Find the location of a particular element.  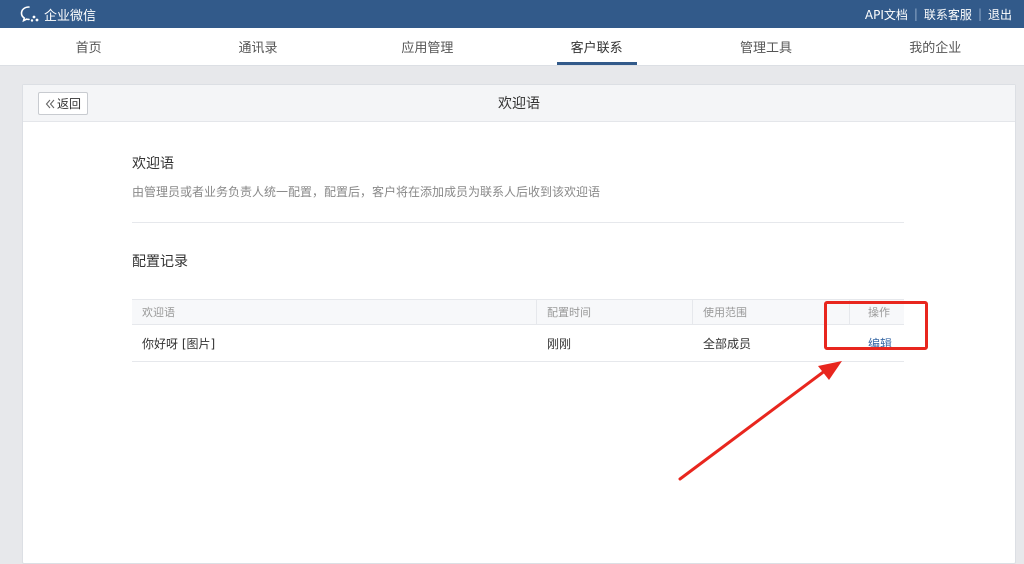

panel-header: 返回 欢迎语 is located at coordinates (519, 103).